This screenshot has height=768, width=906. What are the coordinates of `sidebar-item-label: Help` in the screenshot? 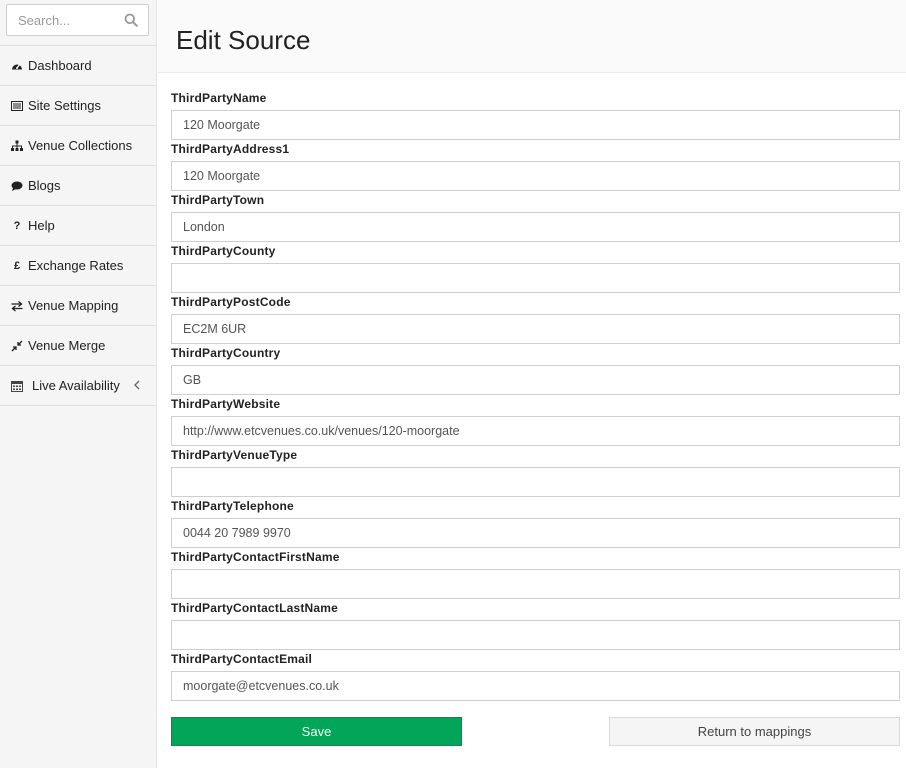 It's located at (41, 225).